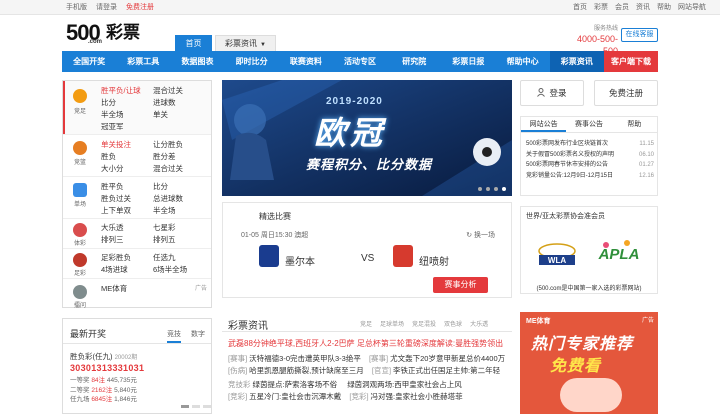  What do you see at coordinates (127, 186) in the screenshot?
I see `game-link: 胜平负` at bounding box center [127, 186].